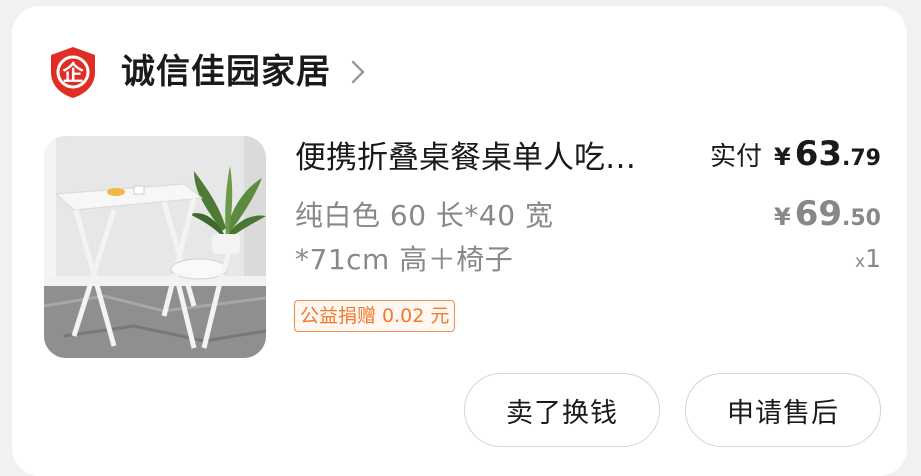 Image resolution: width=921 pixels, height=476 pixels. I want to click on product-photo-icon, so click(155, 247).